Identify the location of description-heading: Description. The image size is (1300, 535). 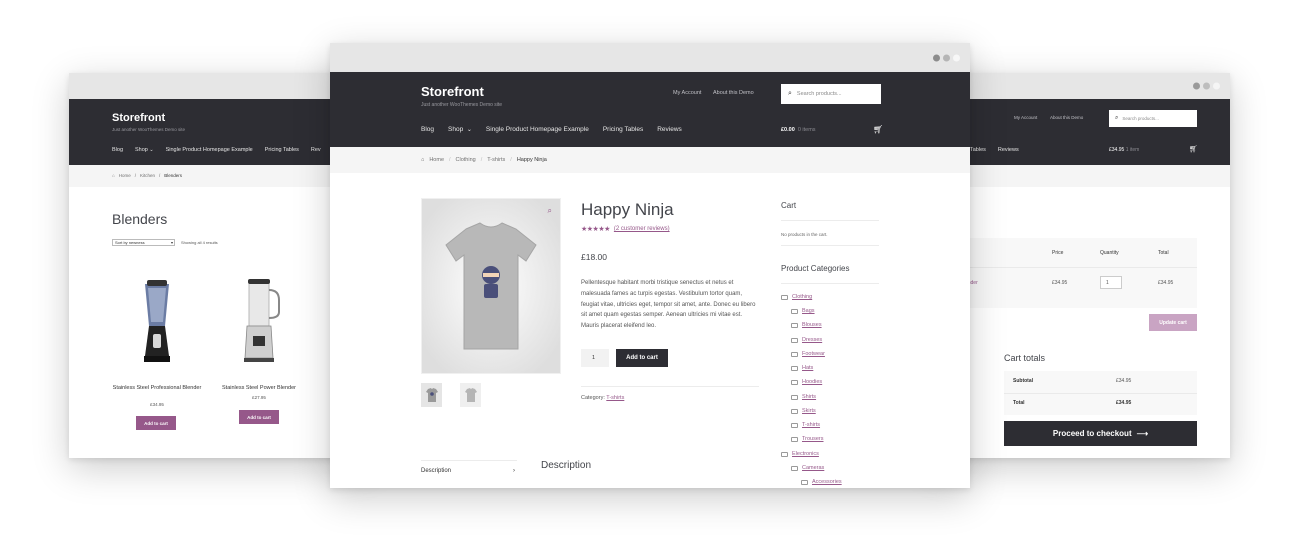
(566, 465).